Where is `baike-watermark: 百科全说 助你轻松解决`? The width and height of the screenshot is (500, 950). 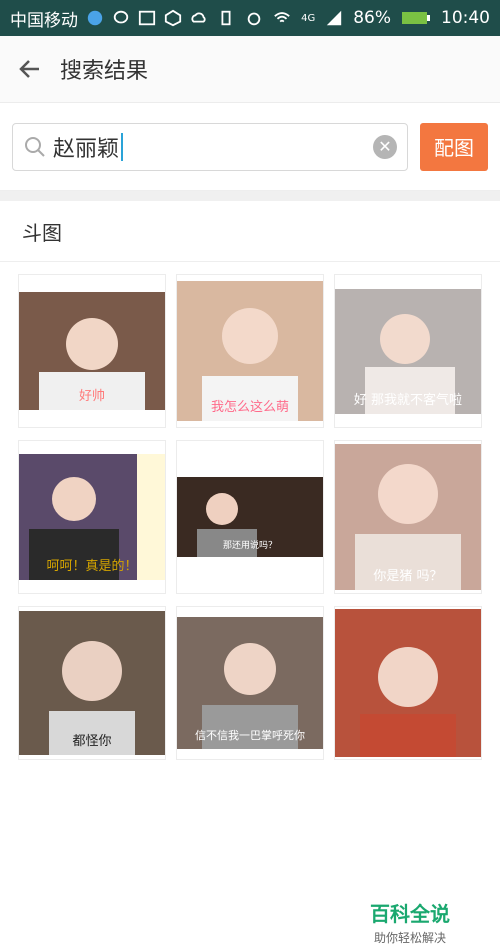
baike-watermark: 百科全说 助你轻松解决 is located at coordinates (410, 922).